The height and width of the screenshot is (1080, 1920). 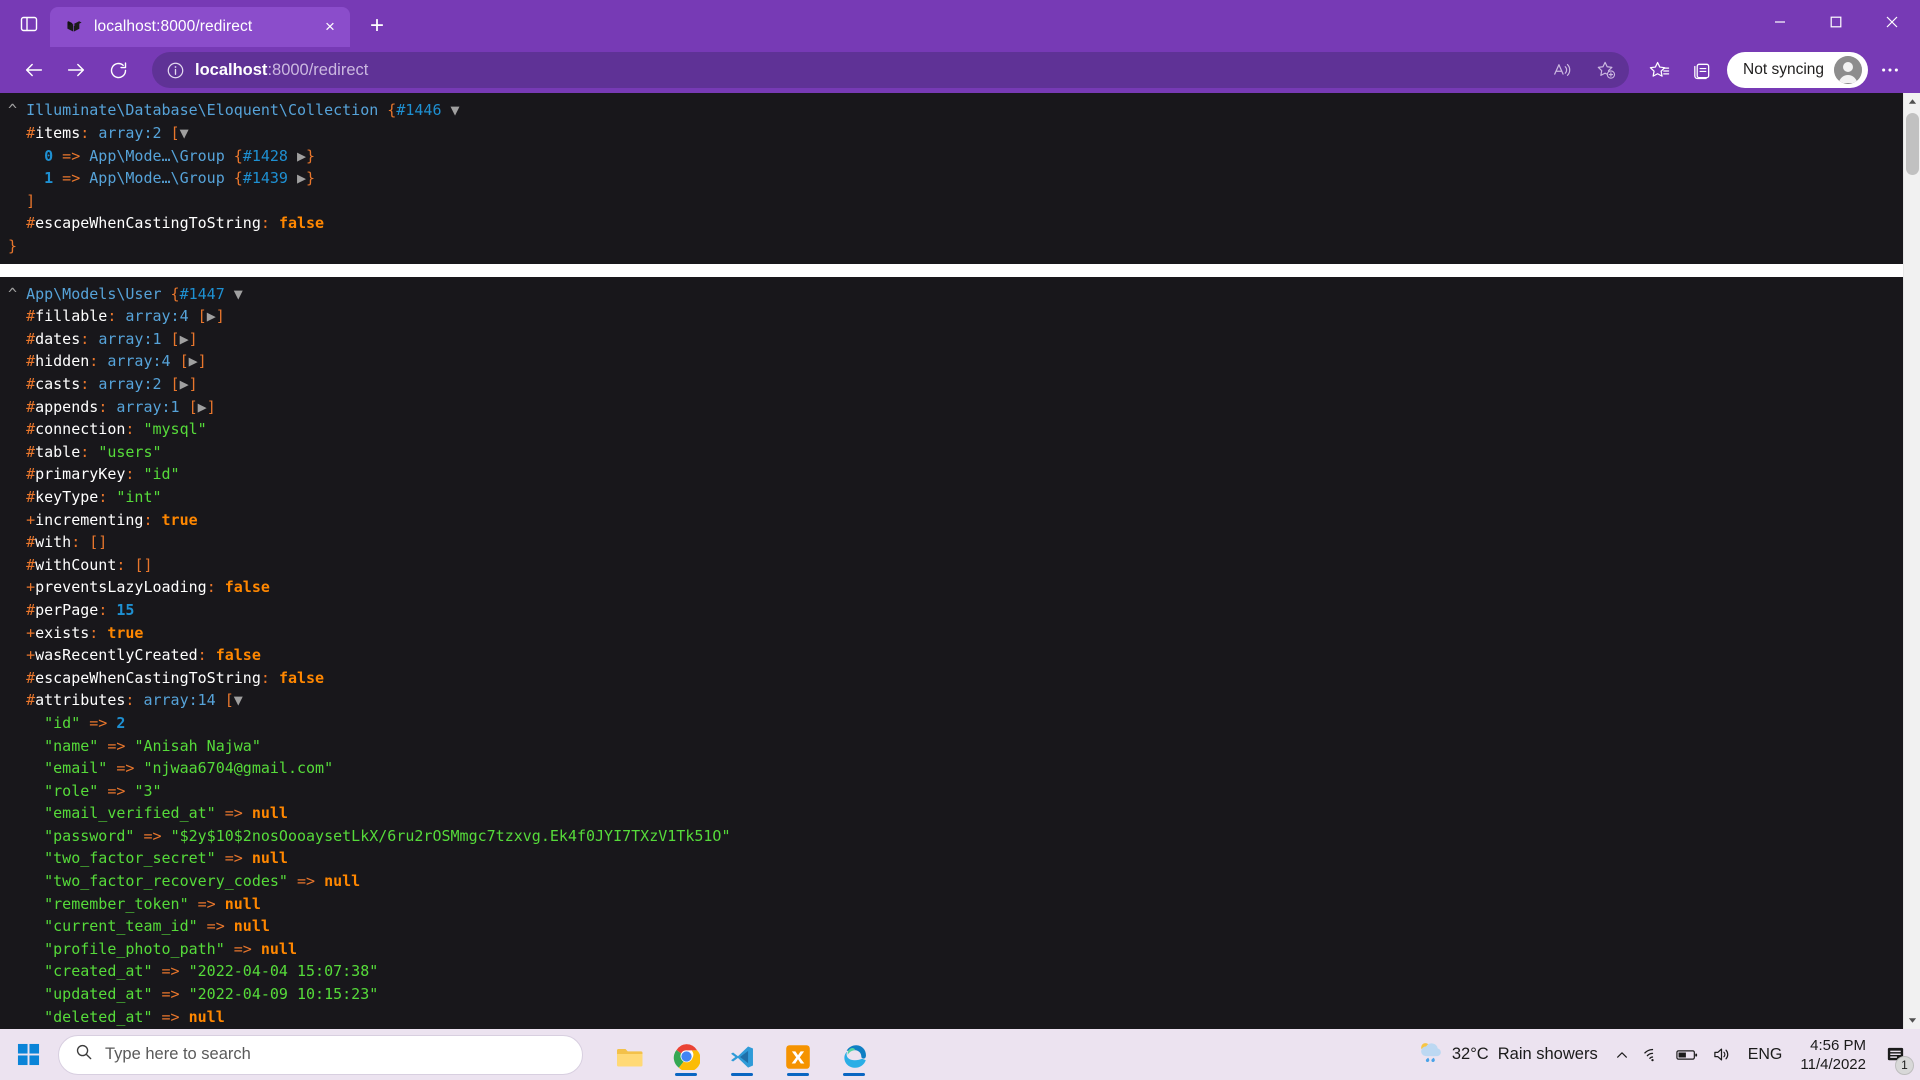 What do you see at coordinates (34, 70) in the screenshot?
I see `back-button` at bounding box center [34, 70].